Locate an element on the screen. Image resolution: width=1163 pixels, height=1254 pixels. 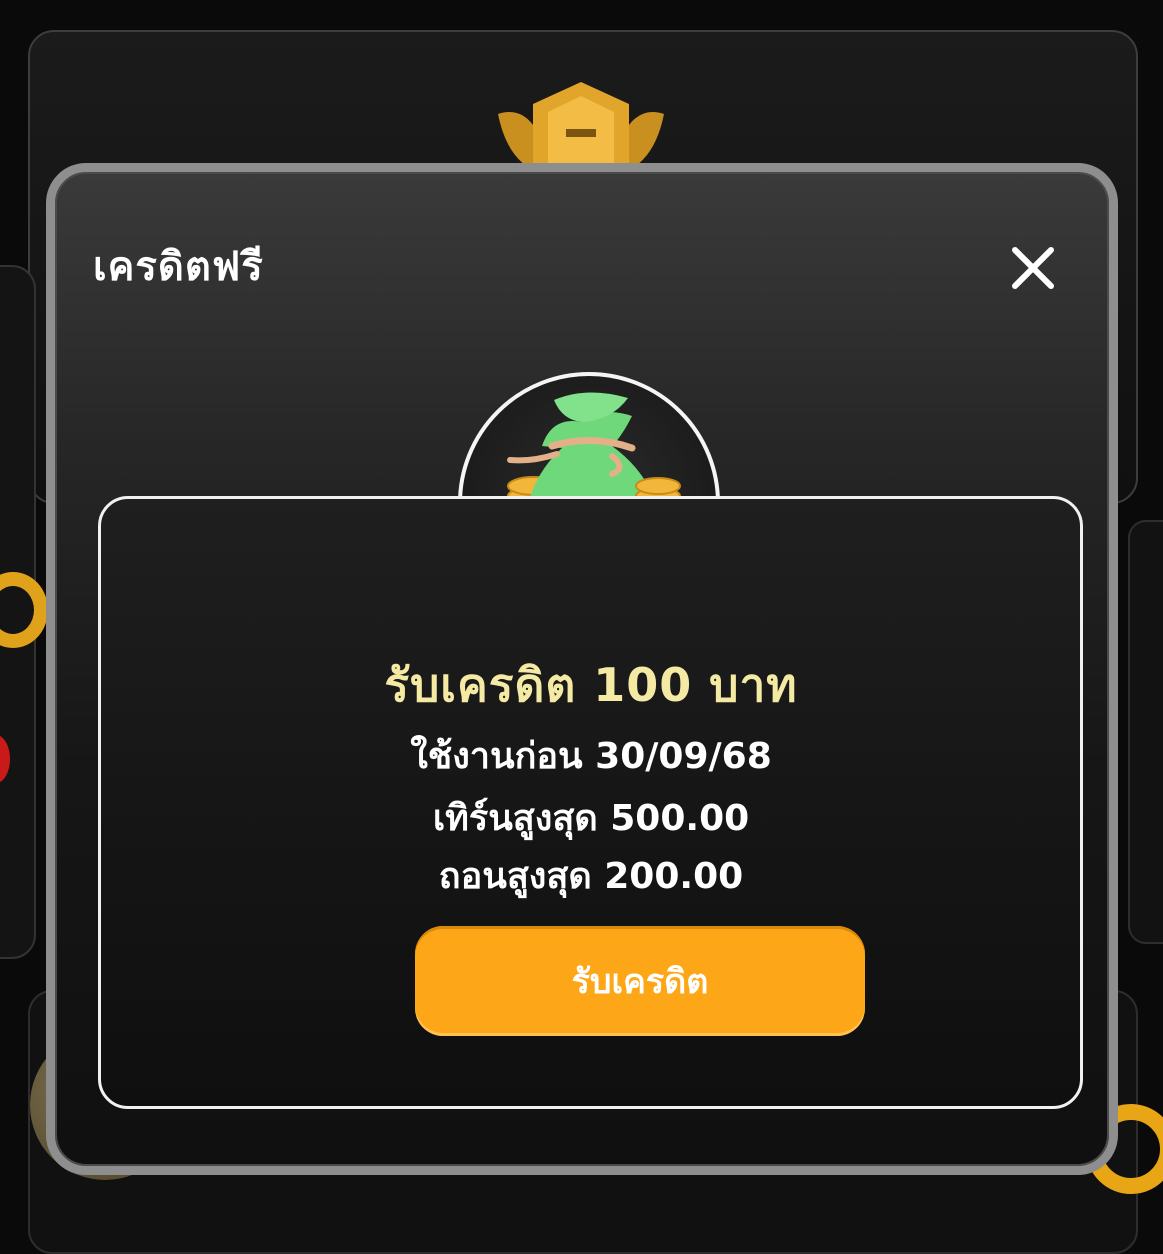
close-icon is located at coordinates (1033, 268).